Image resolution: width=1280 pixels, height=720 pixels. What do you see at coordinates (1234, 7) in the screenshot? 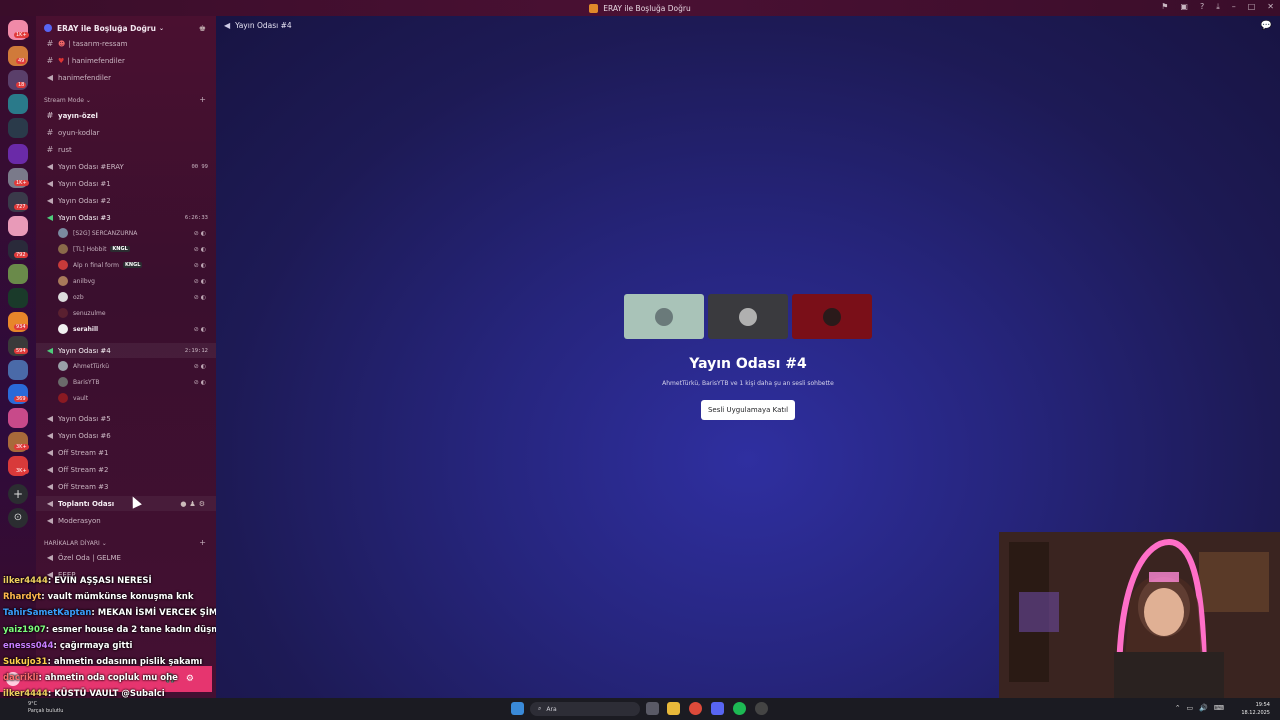
I see `minimize-icon: –` at bounding box center [1234, 7].